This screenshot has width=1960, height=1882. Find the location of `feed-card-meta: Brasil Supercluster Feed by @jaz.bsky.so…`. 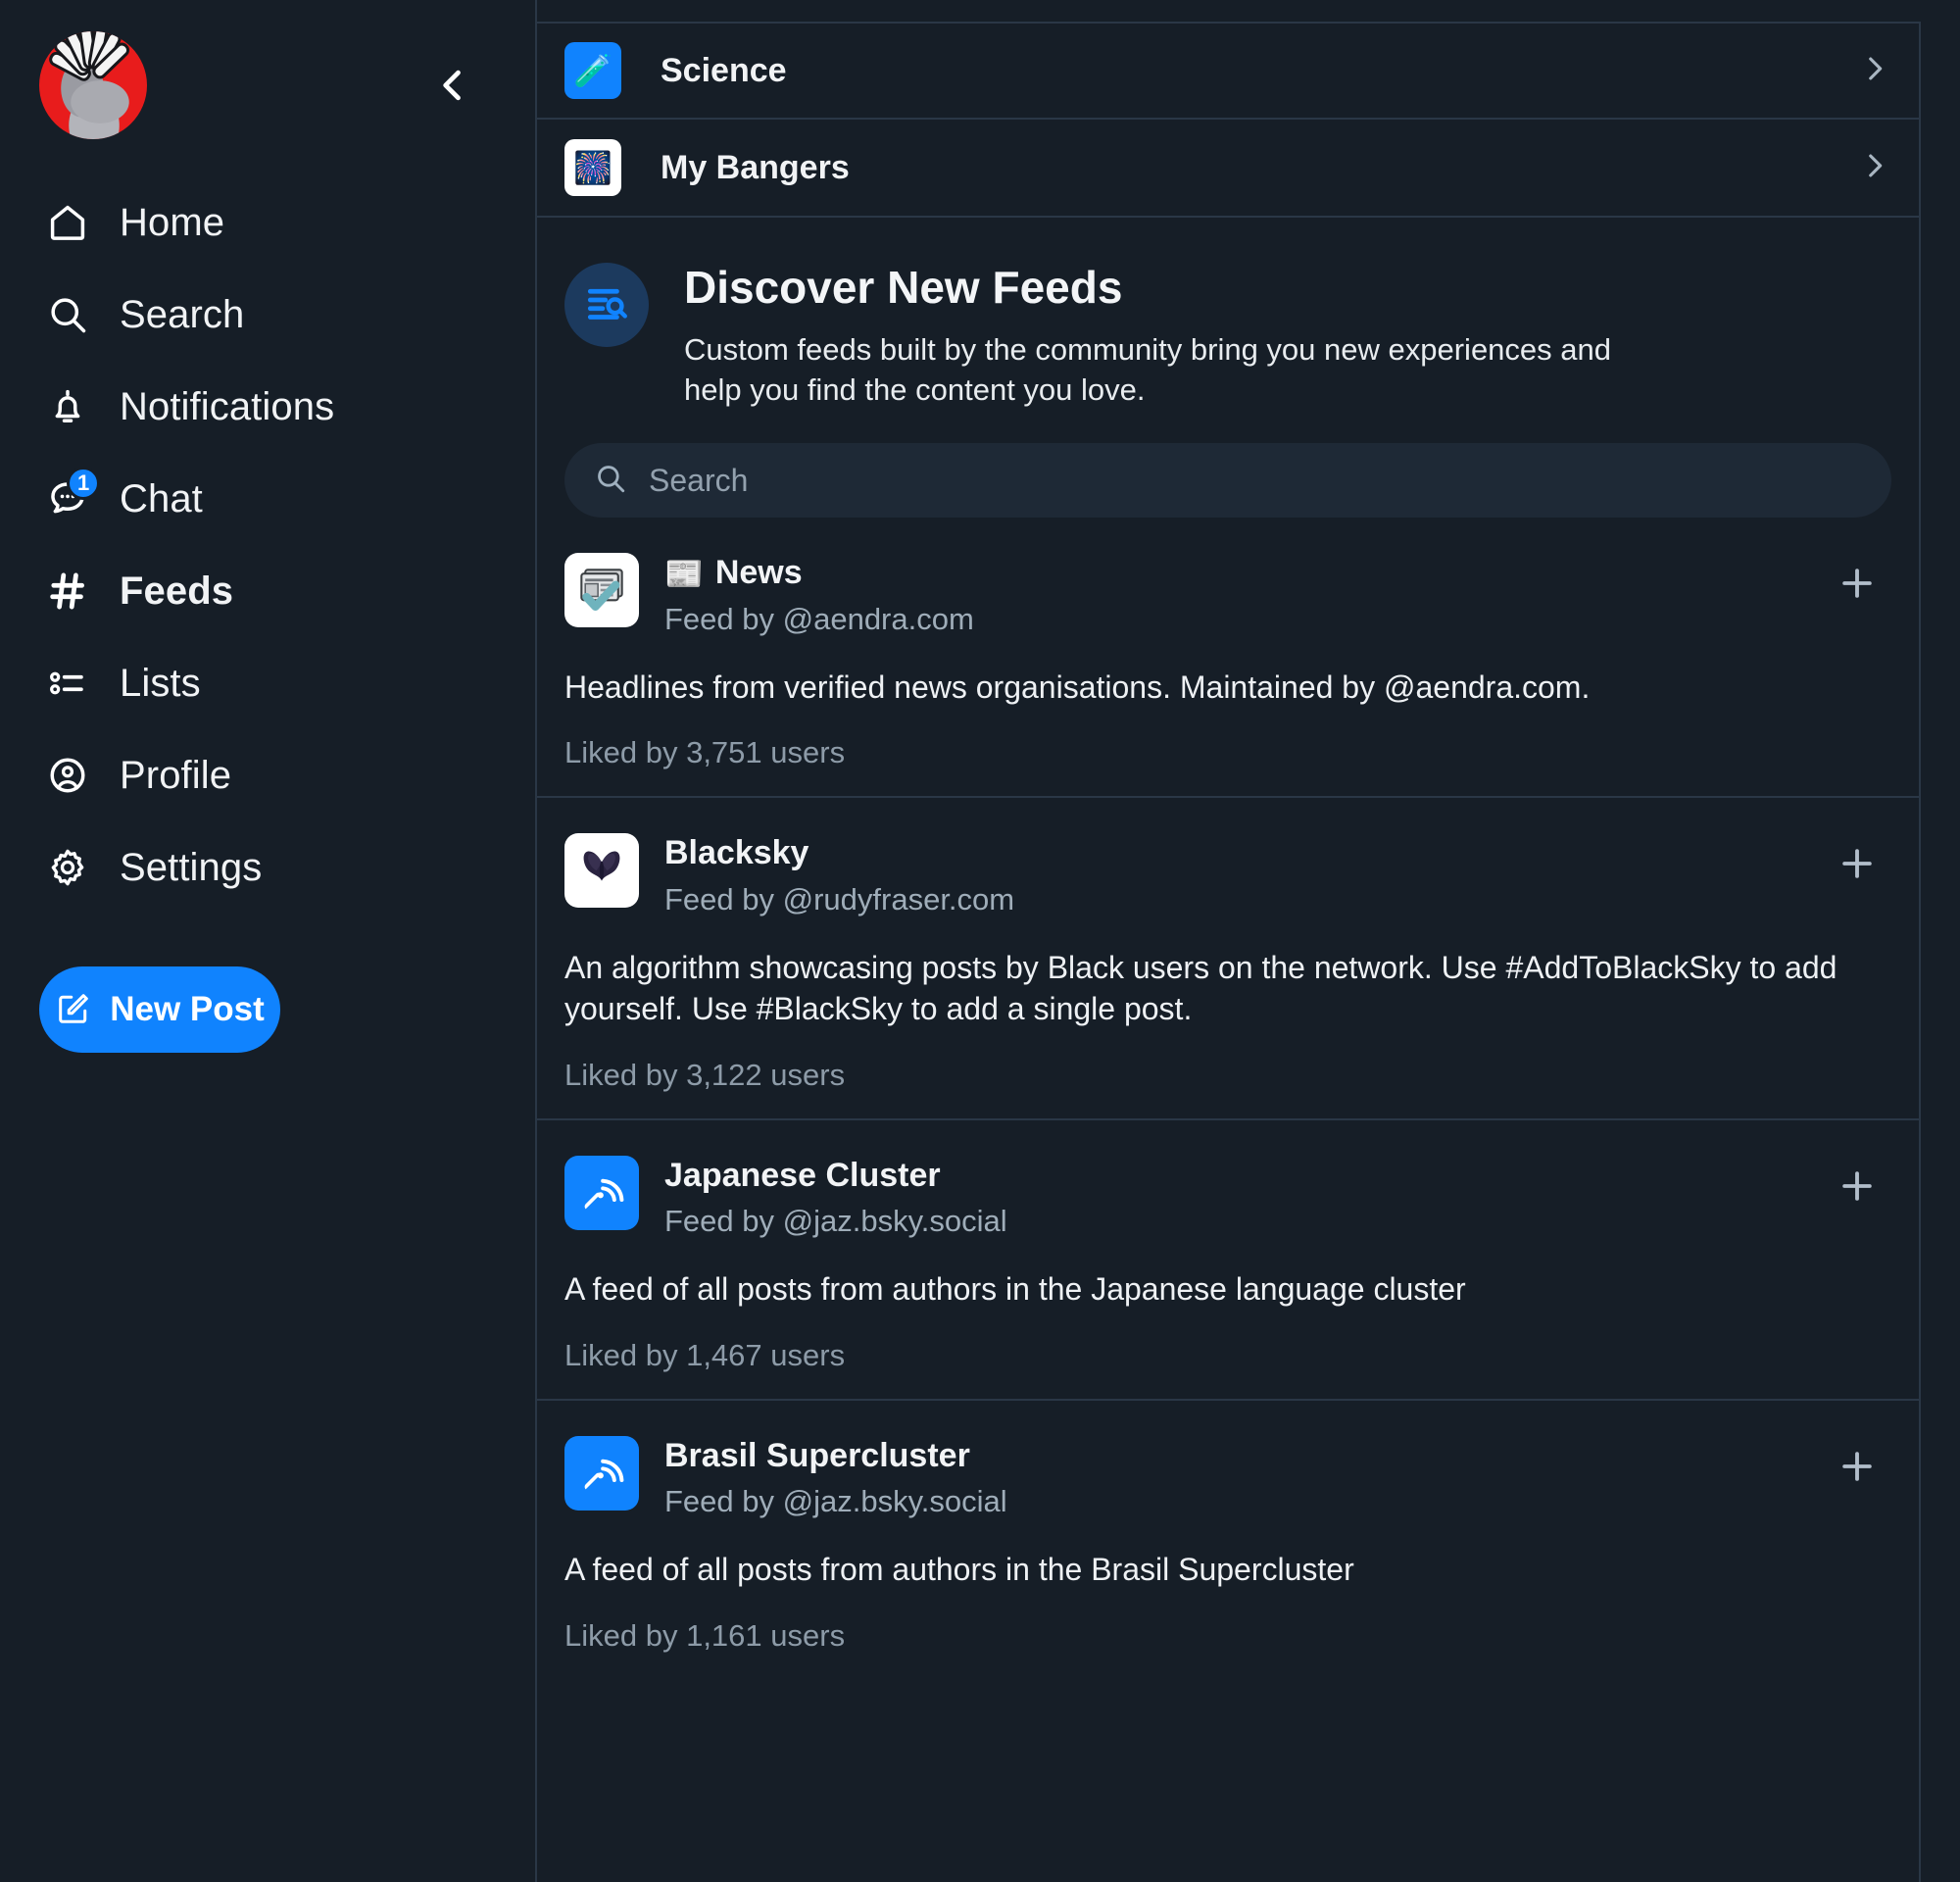

feed-card-meta: Brasil Supercluster Feed by @jaz.bsky.so… is located at coordinates (1230, 1477).